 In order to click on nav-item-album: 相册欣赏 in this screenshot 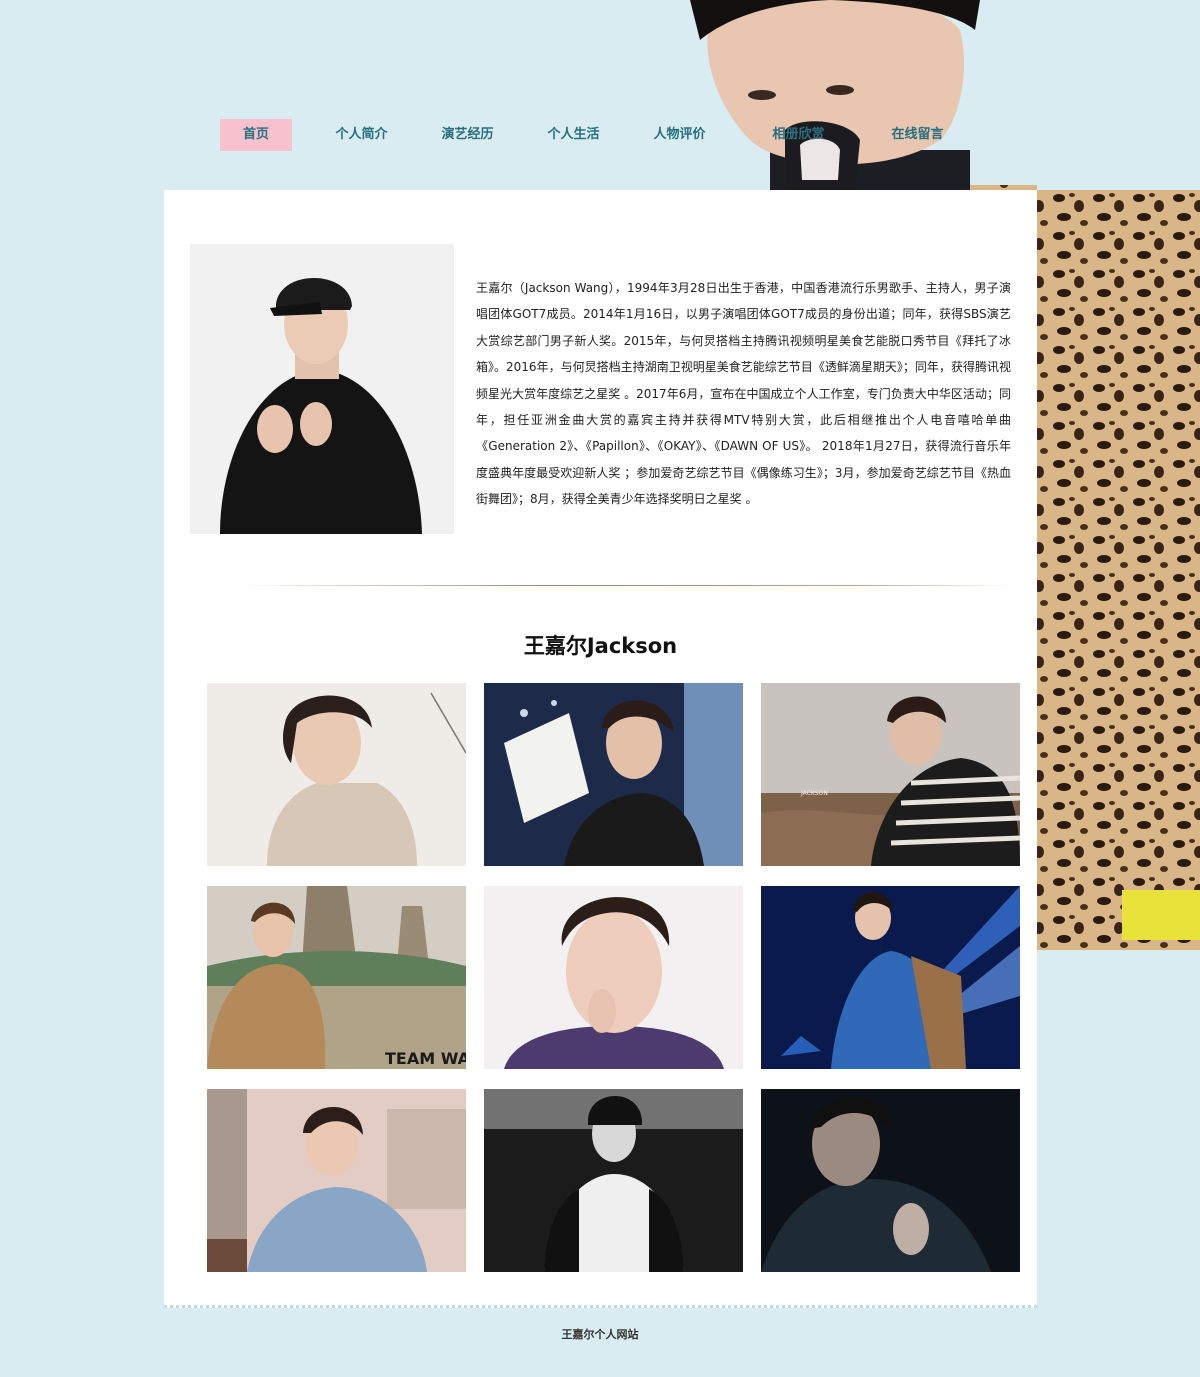, I will do `click(798, 135)`.